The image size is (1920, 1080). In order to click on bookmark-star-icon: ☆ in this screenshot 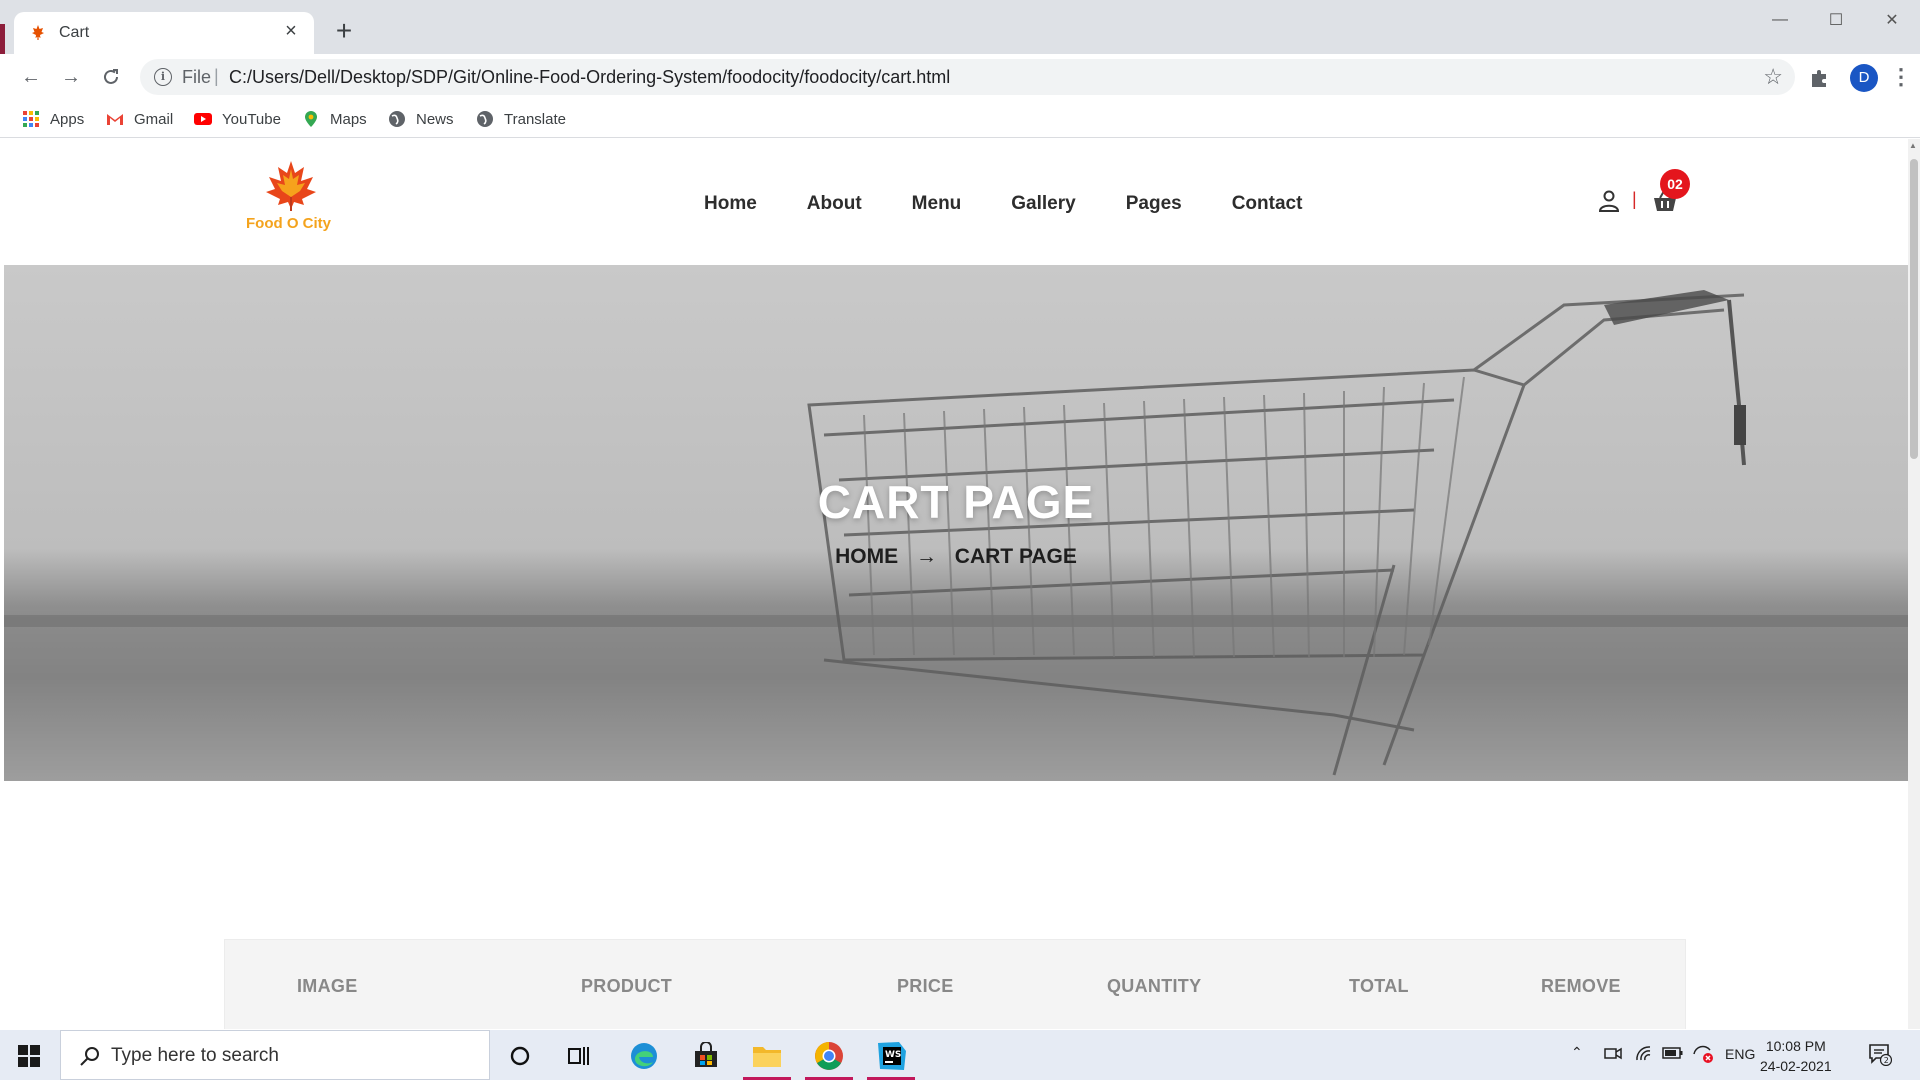, I will do `click(1773, 77)`.